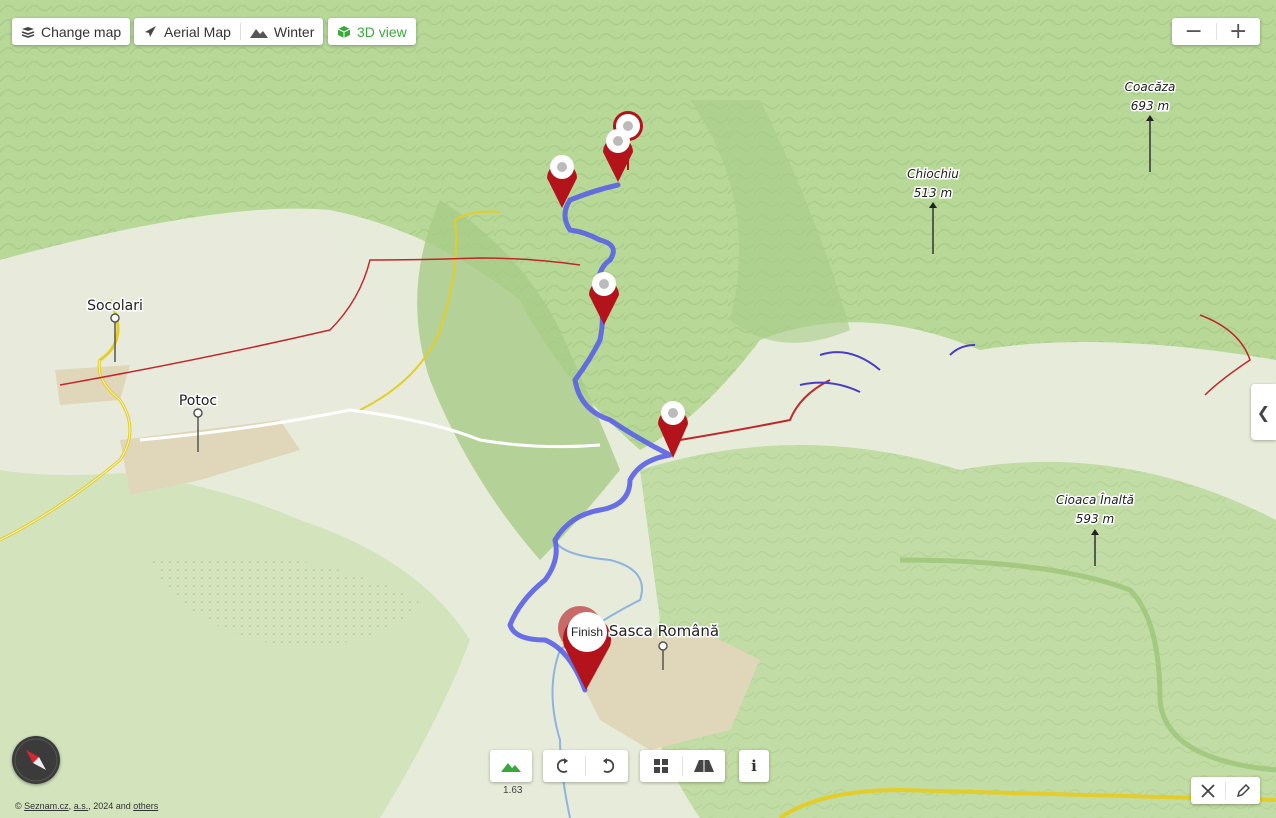  Describe the element at coordinates (587, 632) in the screenshot. I see `finish-label: Finish` at that location.